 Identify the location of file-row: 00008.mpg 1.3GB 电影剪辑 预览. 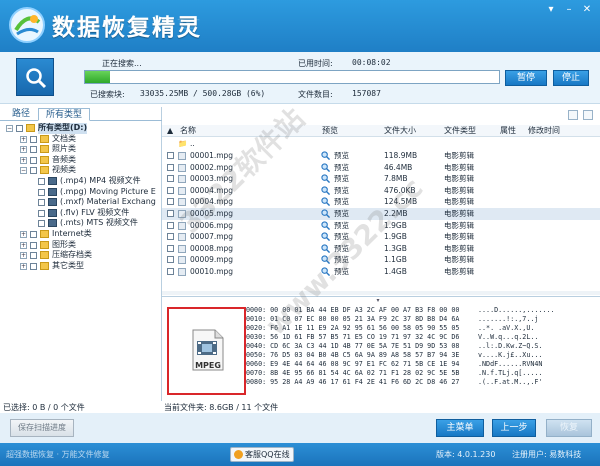
(381, 249).